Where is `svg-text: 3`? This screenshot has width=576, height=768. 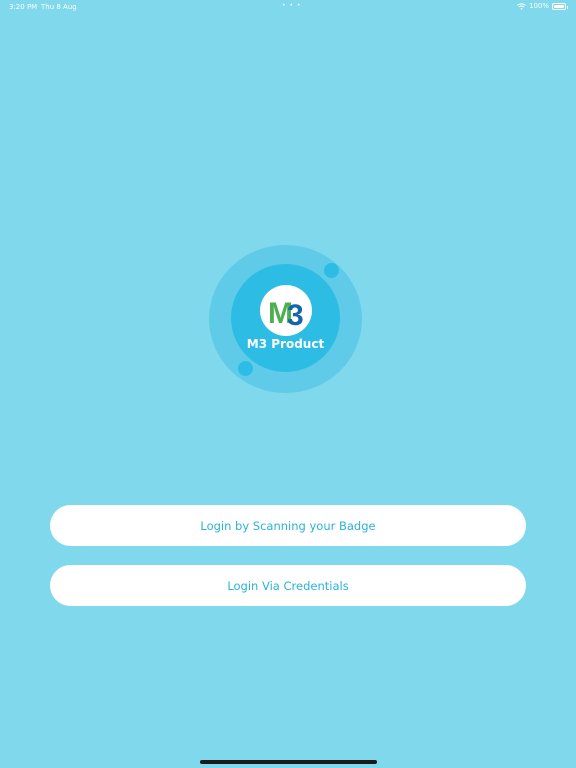
svg-text: 3 is located at coordinates (295, 315).